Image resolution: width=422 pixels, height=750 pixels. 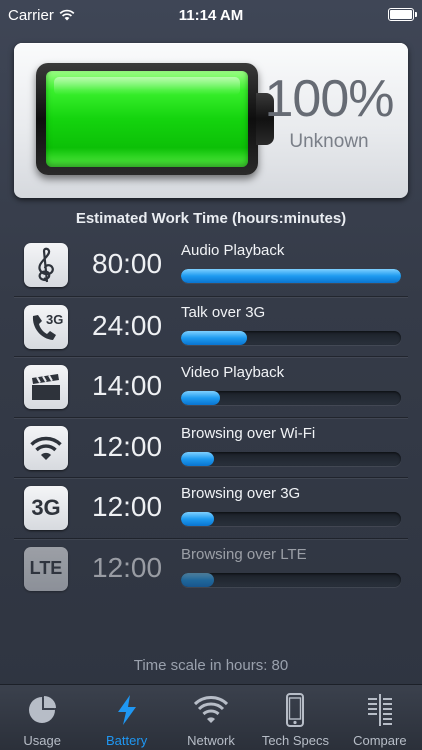 What do you see at coordinates (127, 740) in the screenshot?
I see `tab-battery-label: Battery` at bounding box center [127, 740].